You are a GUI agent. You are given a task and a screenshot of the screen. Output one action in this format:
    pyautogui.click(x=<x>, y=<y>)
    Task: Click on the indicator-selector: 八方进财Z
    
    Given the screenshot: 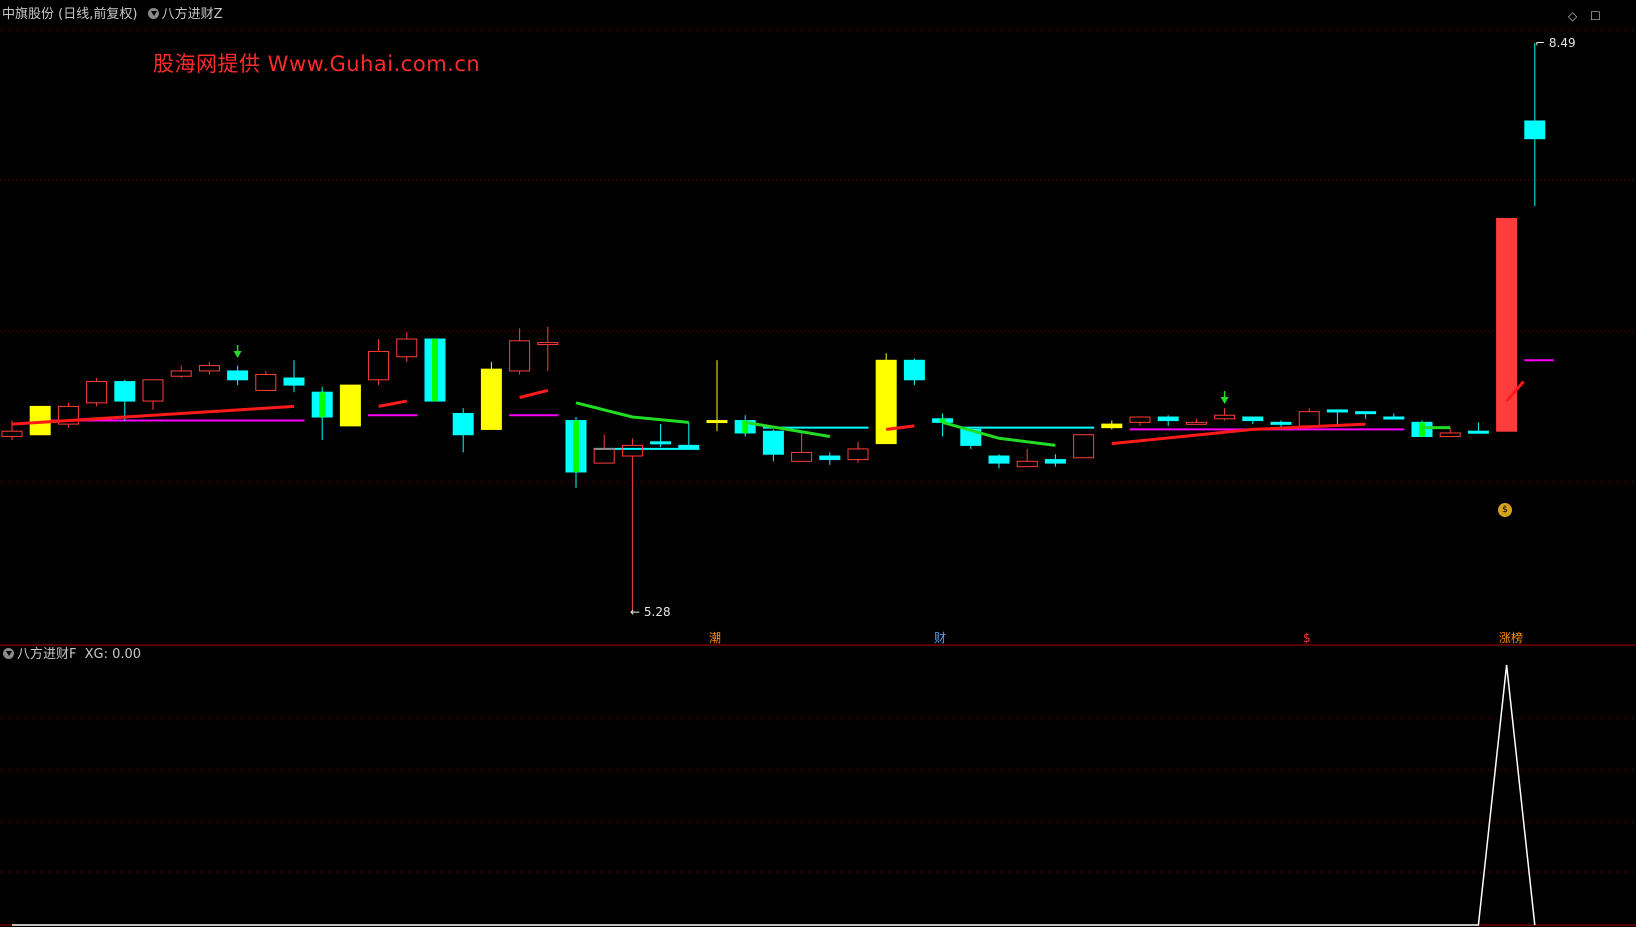 What is the action you would take?
    pyautogui.click(x=188, y=14)
    